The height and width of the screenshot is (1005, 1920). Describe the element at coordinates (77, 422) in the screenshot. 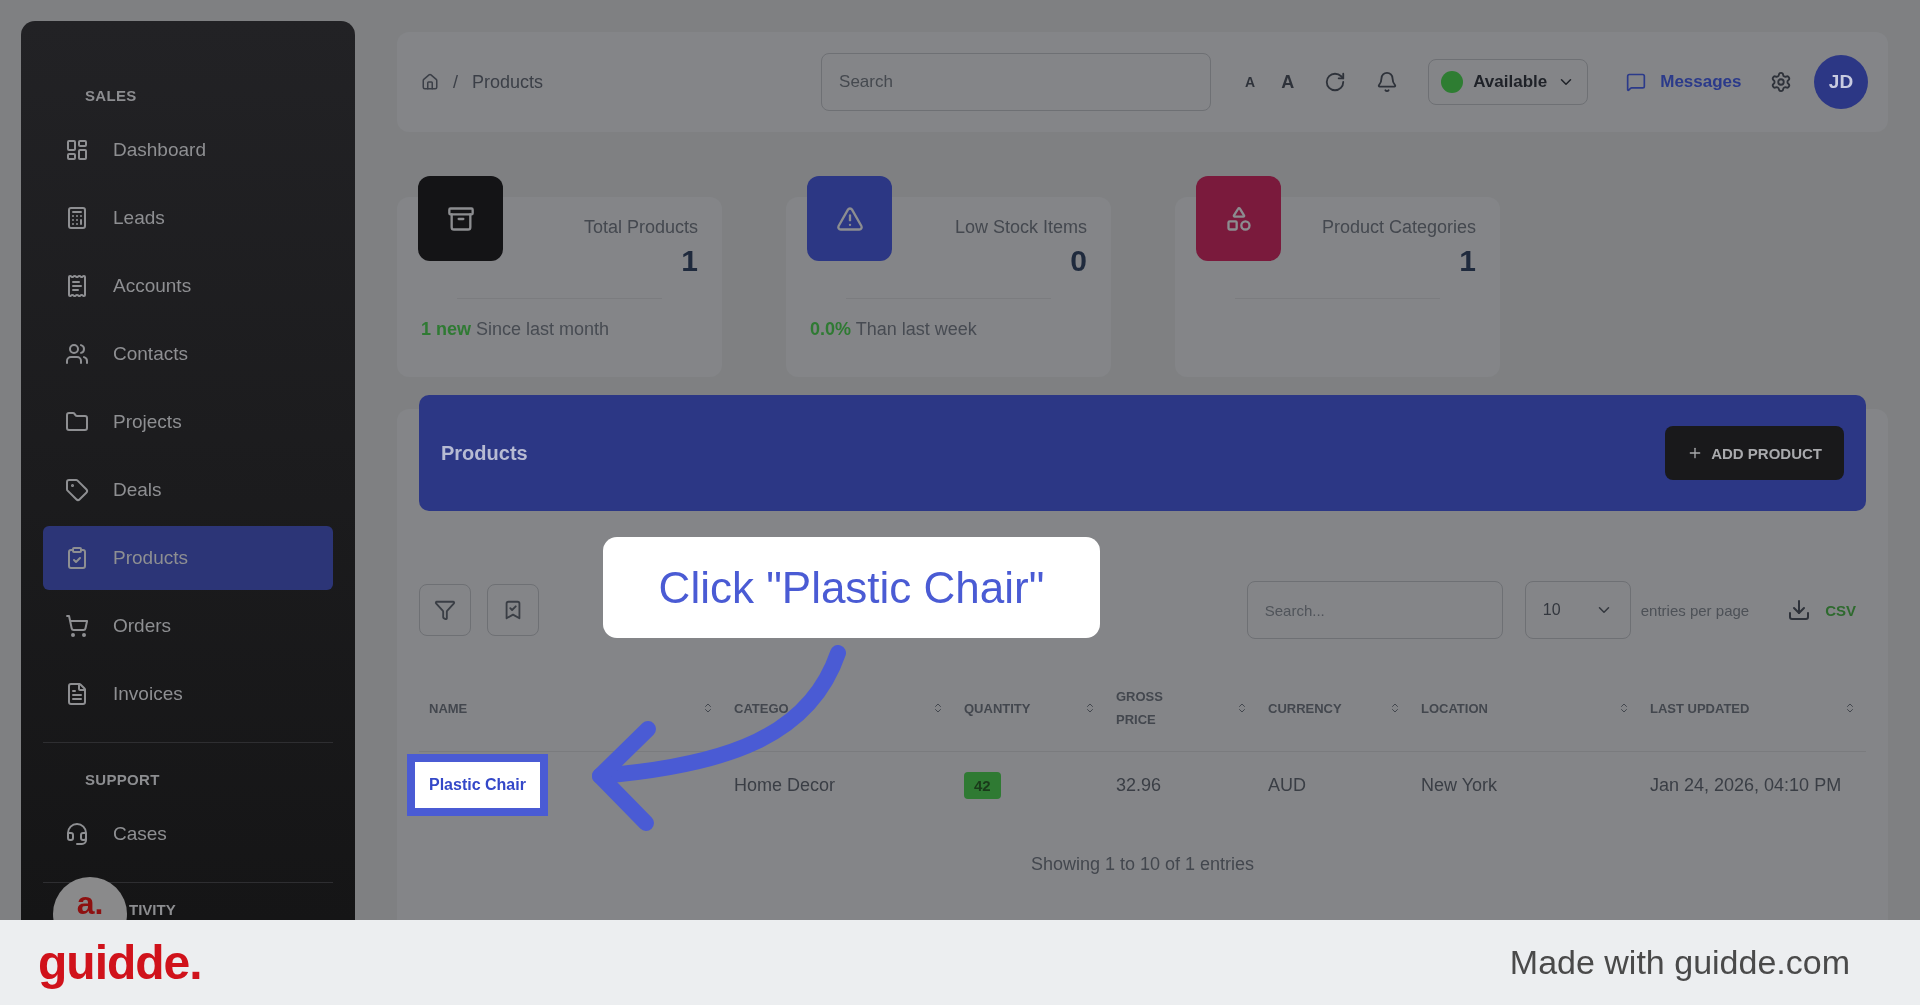

I see `folder-icon` at that location.